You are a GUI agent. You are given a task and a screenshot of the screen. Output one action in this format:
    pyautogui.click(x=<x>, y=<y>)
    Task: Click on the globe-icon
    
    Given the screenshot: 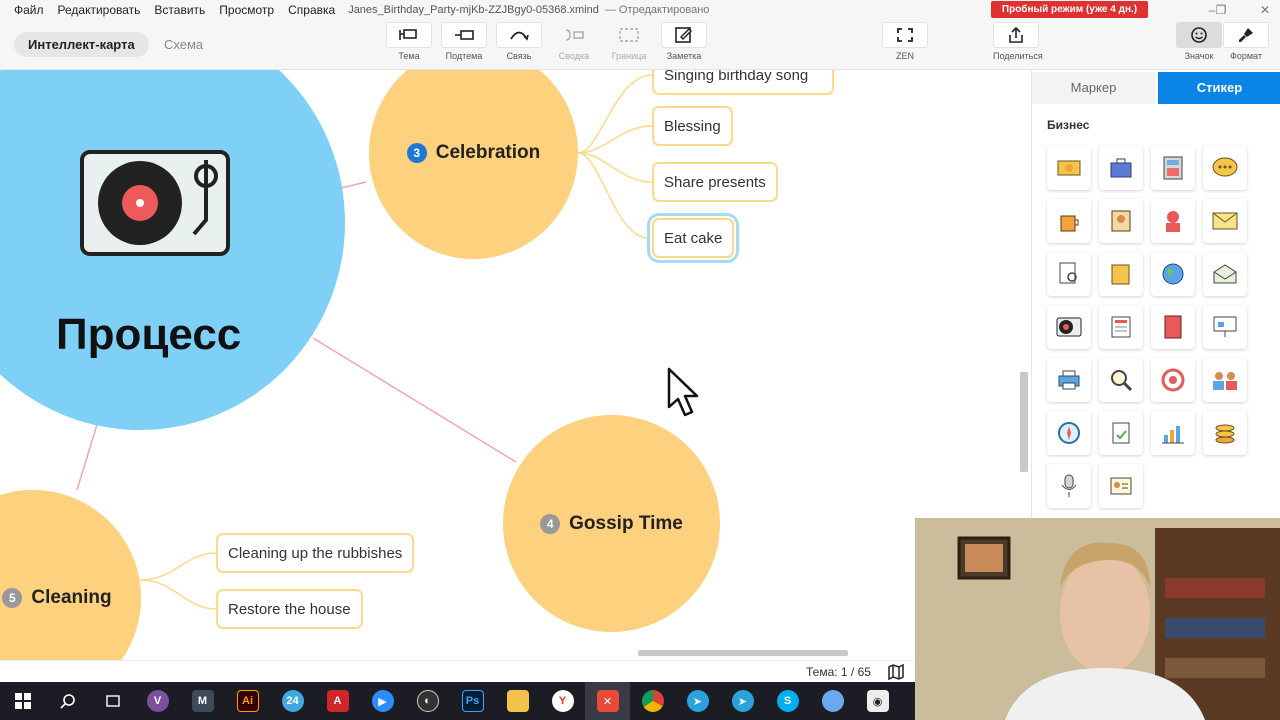 What is the action you would take?
    pyautogui.click(x=1173, y=274)
    